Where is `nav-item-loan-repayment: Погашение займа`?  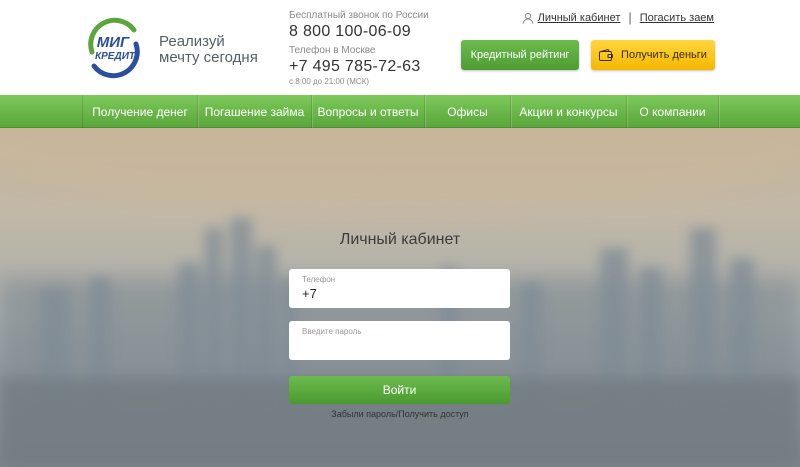 nav-item-loan-repayment: Погашение займа is located at coordinates (255, 111).